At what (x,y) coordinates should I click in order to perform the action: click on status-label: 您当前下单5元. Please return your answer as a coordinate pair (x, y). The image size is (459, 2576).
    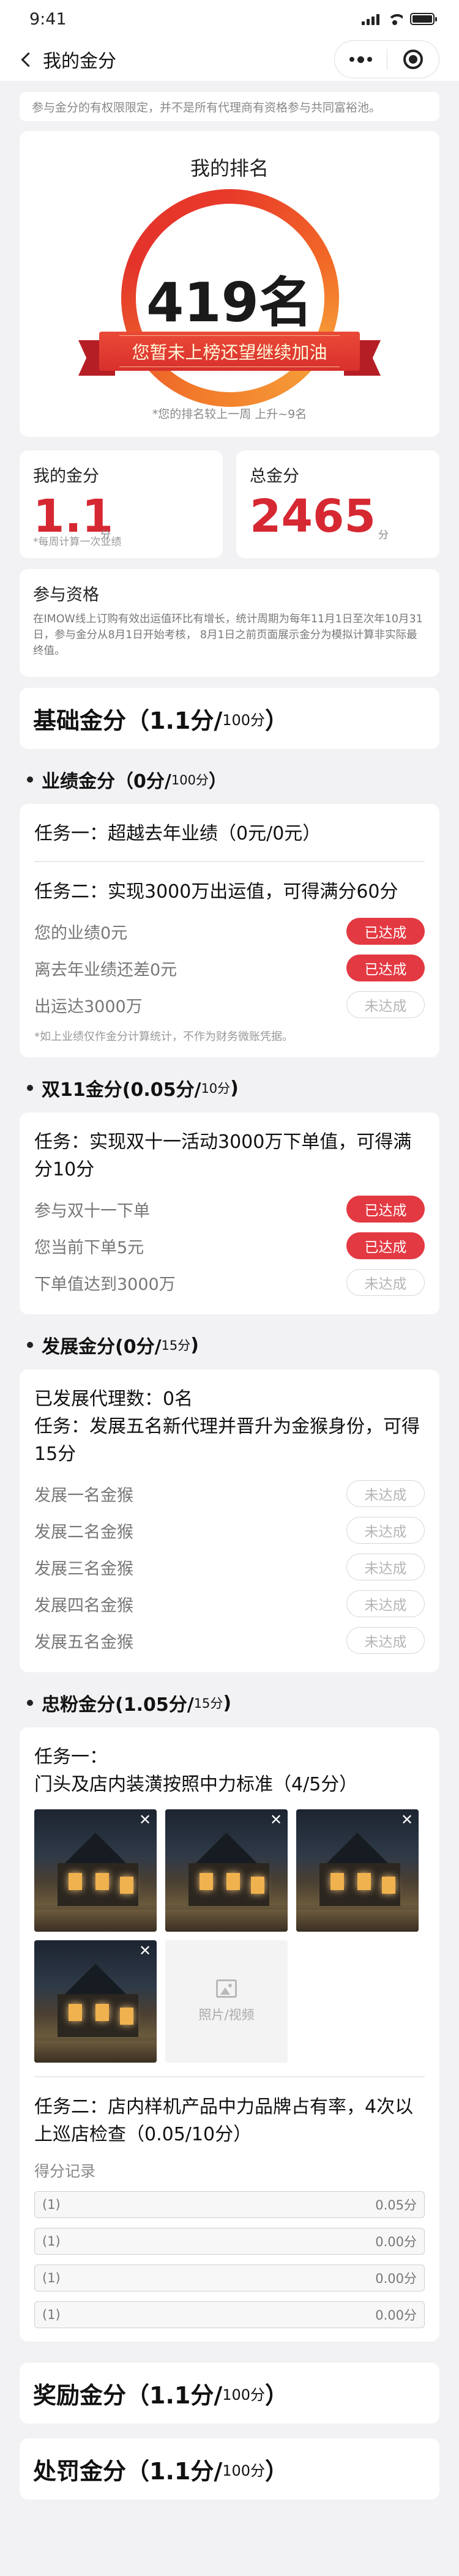
    Looking at the image, I should click on (89, 1247).